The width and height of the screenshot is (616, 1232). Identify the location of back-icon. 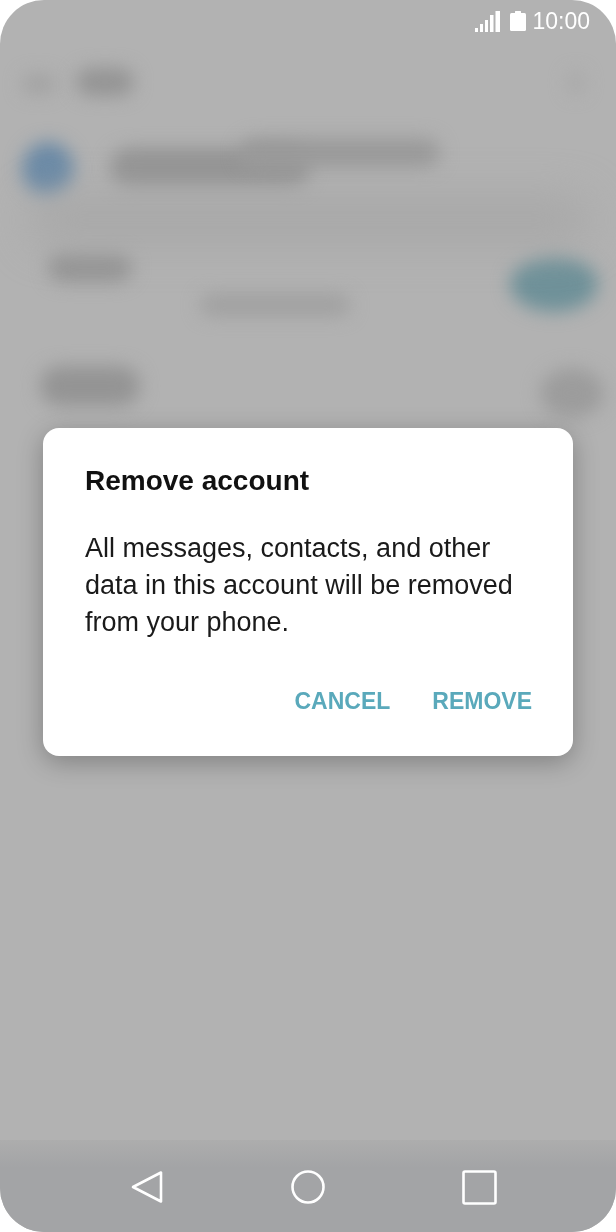
(147, 1187).